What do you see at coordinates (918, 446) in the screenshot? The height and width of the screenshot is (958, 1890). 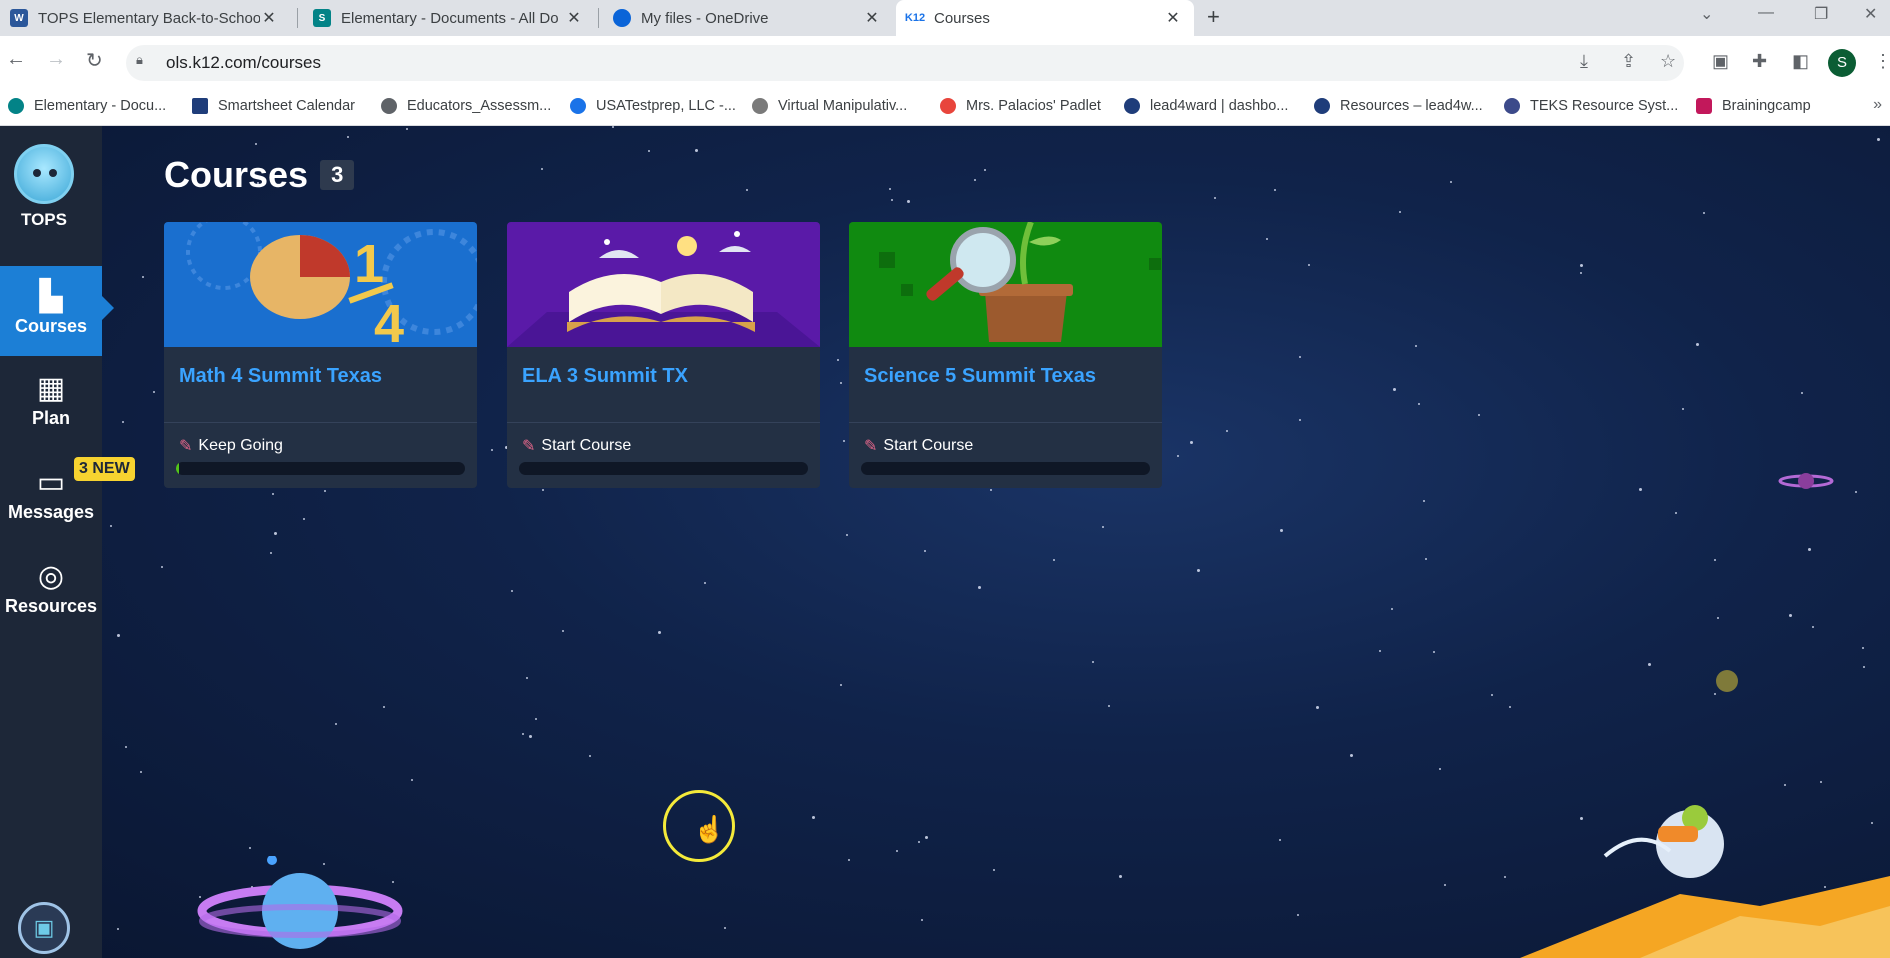 I see `course-status: ✎ Start Course` at bounding box center [918, 446].